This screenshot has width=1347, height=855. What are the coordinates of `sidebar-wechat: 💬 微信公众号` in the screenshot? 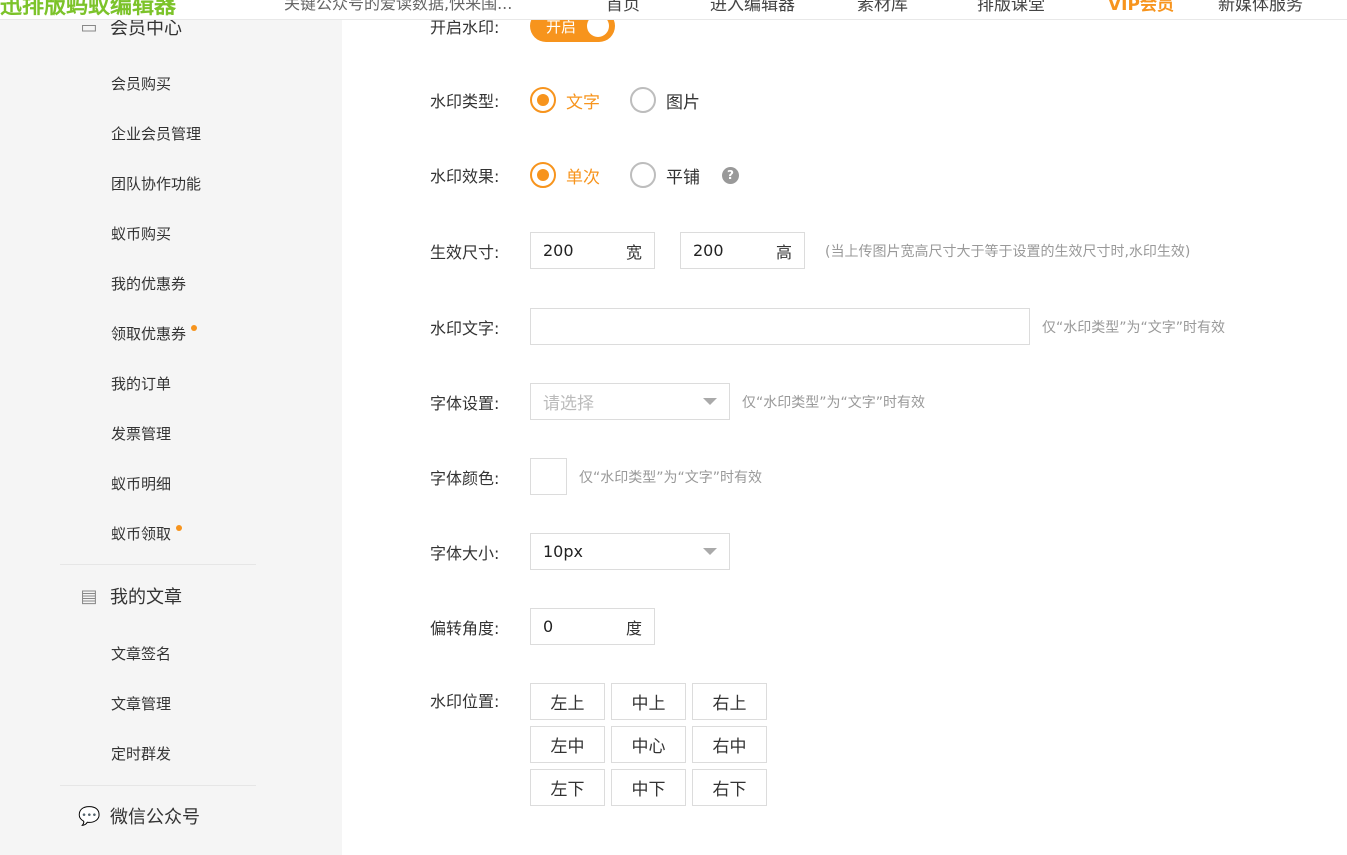 It's located at (139, 816).